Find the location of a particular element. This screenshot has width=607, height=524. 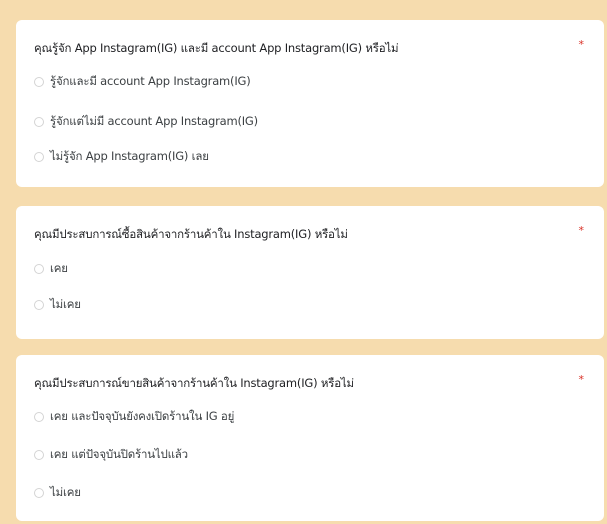

question-3-option-1: เคย และปัจจุบันยังคงเปิดร้านใน IG อยู่ is located at coordinates (134, 417).